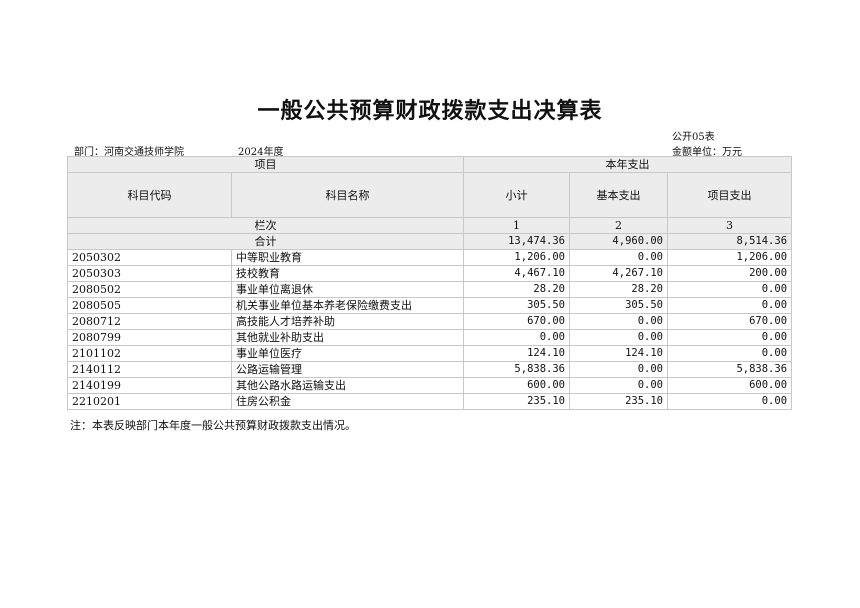 The image size is (860, 608). Describe the element at coordinates (149, 337) in the screenshot. I see `subject-code: 2080799` at that location.